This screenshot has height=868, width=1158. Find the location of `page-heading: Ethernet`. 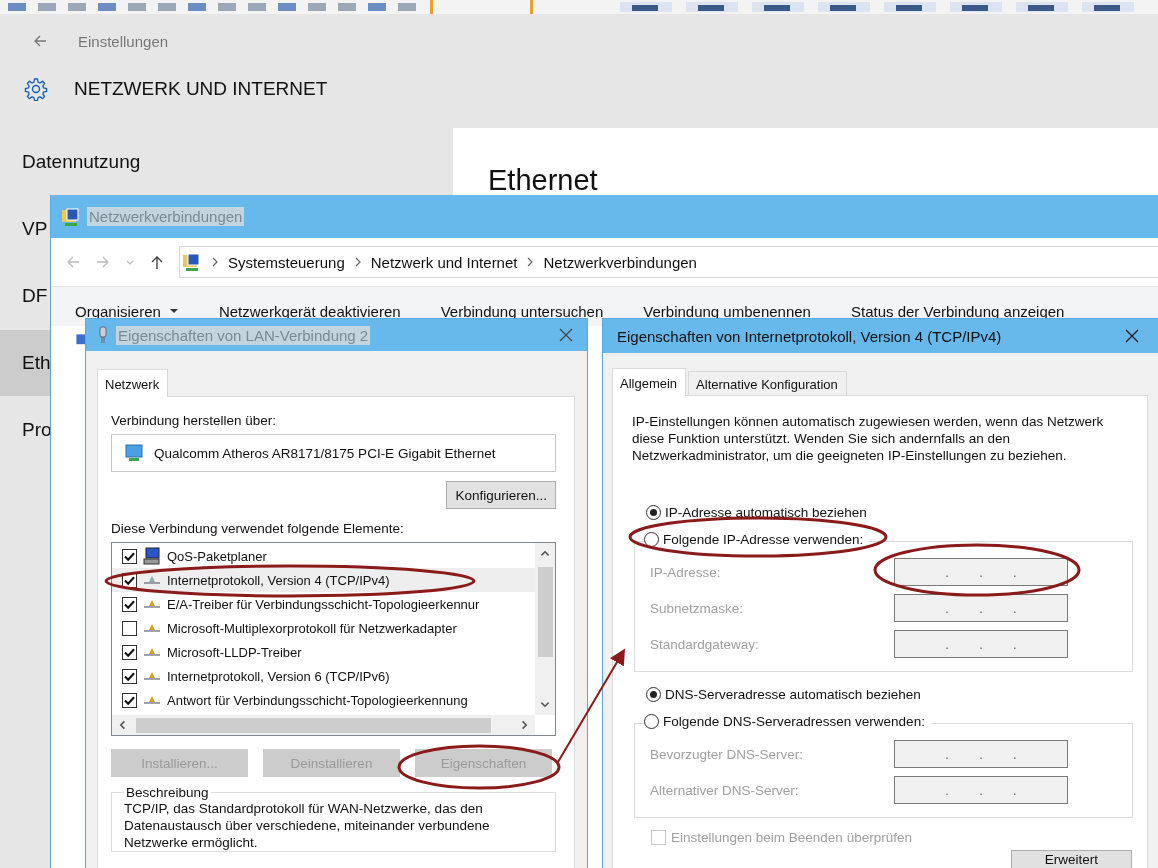

page-heading: Ethernet is located at coordinates (543, 180).